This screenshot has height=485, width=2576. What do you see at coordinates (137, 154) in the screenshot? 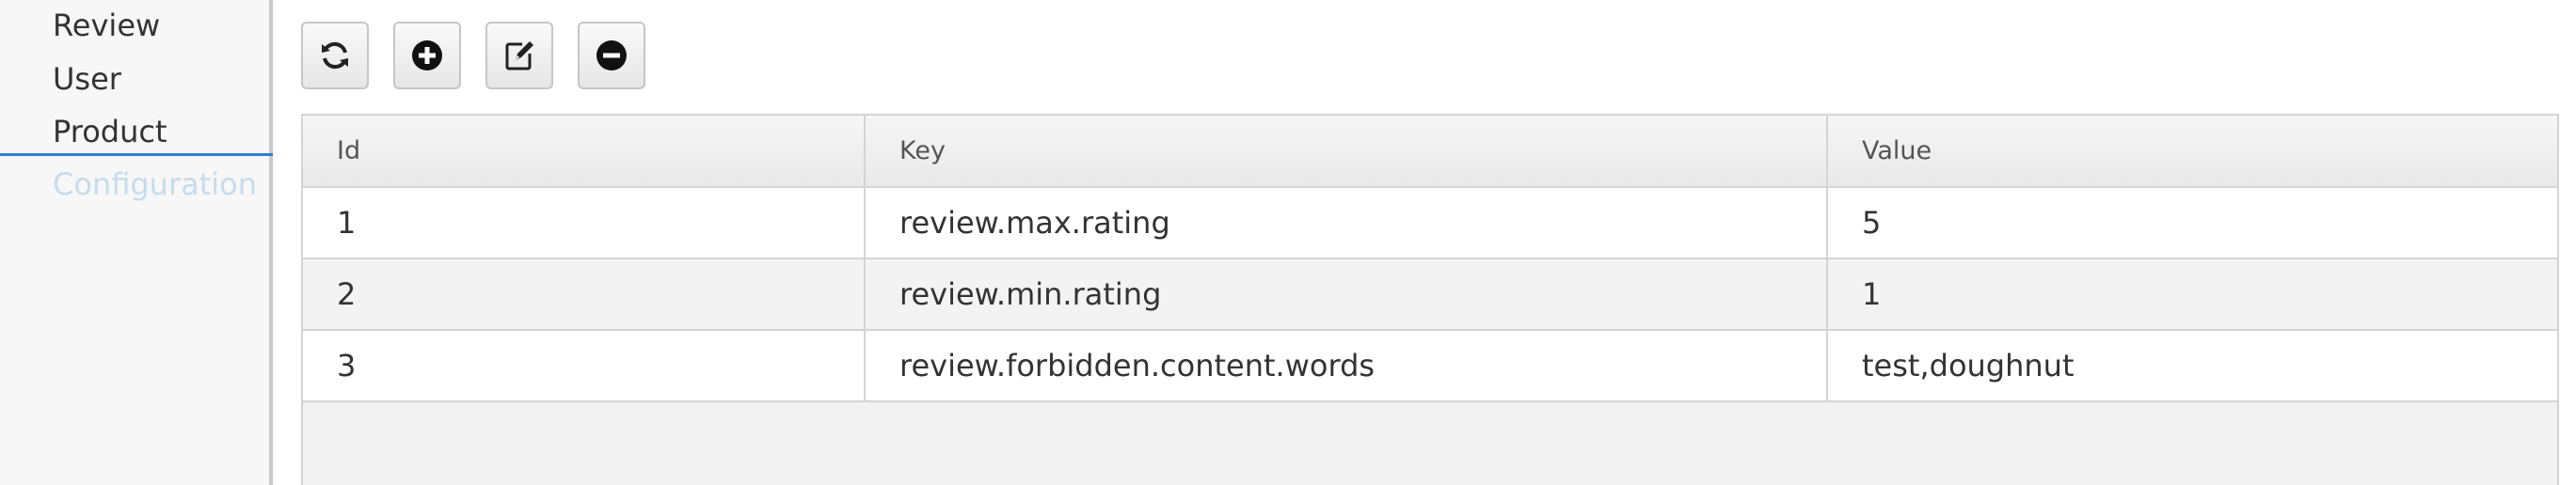
I see `active-tab-indicator` at bounding box center [137, 154].